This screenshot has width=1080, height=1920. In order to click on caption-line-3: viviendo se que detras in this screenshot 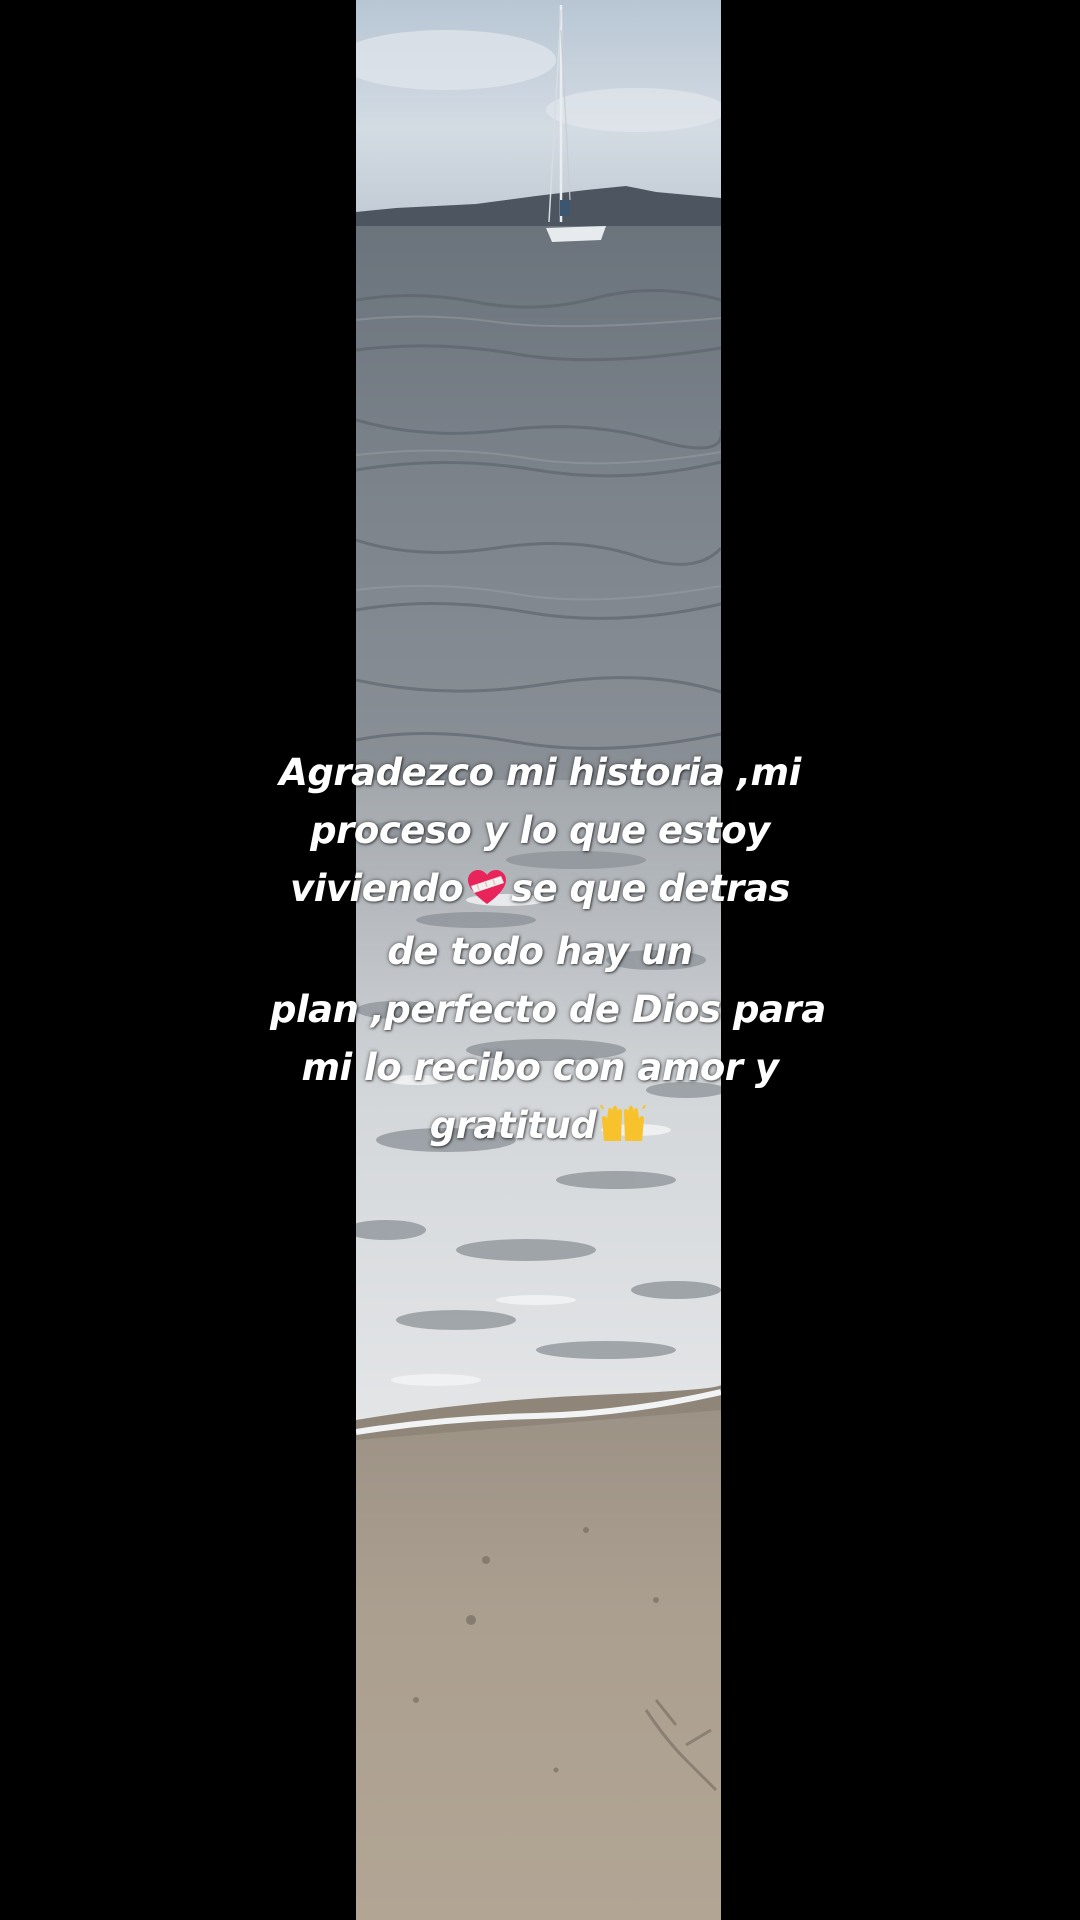, I will do `click(540, 891)`.